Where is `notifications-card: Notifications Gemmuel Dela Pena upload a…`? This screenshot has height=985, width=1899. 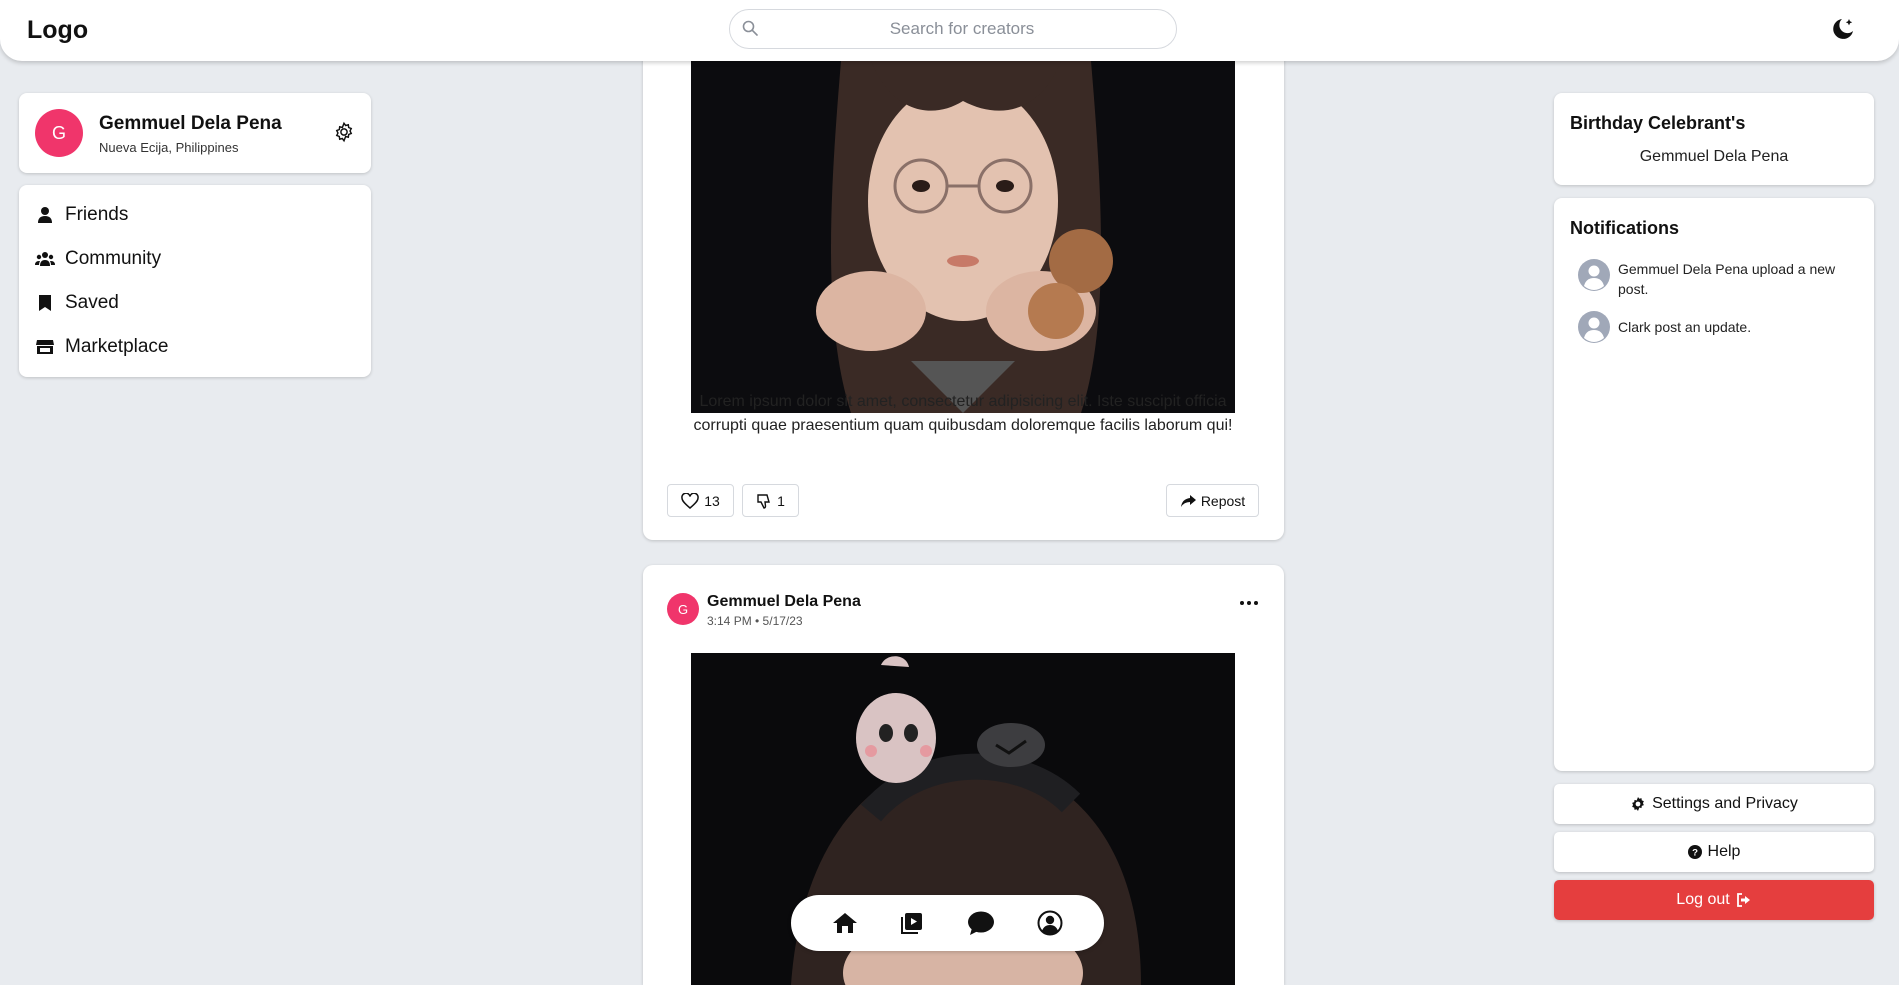
notifications-card: Notifications Gemmuel Dela Pena upload a… is located at coordinates (1714, 484).